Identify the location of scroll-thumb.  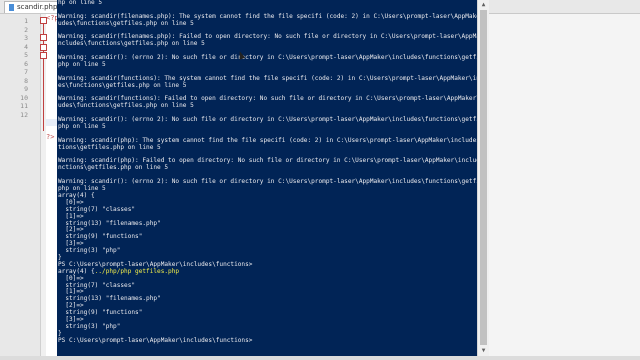
(483, 177).